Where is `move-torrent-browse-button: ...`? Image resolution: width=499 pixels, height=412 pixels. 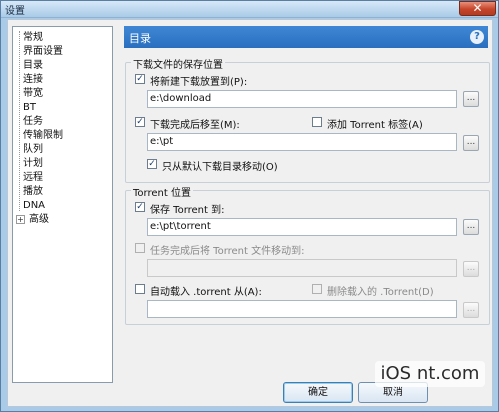 move-torrent-browse-button: ... is located at coordinates (471, 269).